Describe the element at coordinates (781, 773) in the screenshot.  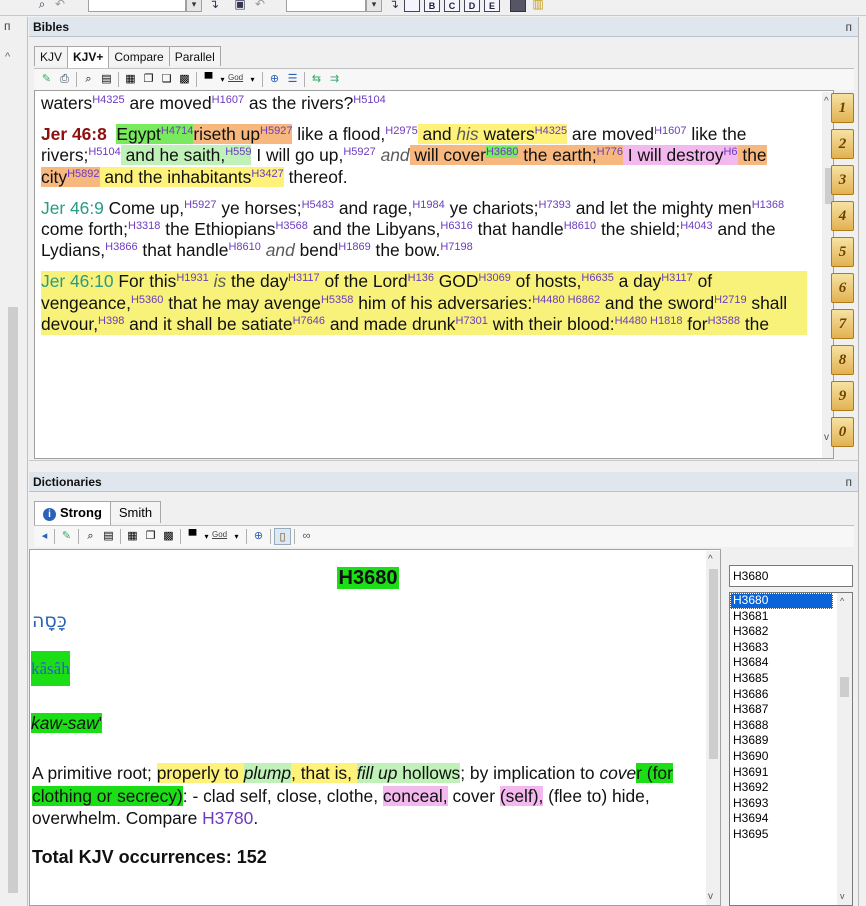
I see `list-item: H3691` at that location.